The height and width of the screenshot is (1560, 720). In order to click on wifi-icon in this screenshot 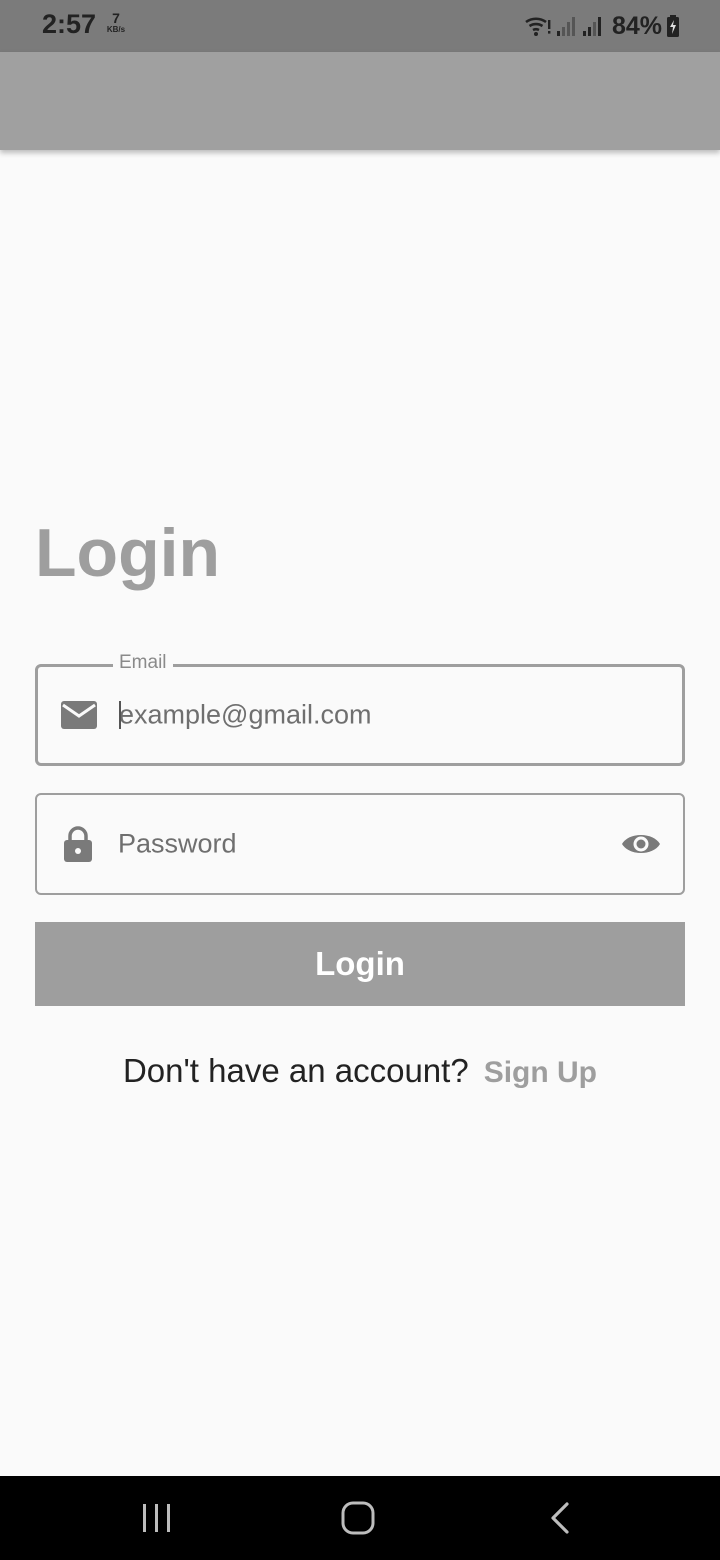, I will do `click(538, 26)`.